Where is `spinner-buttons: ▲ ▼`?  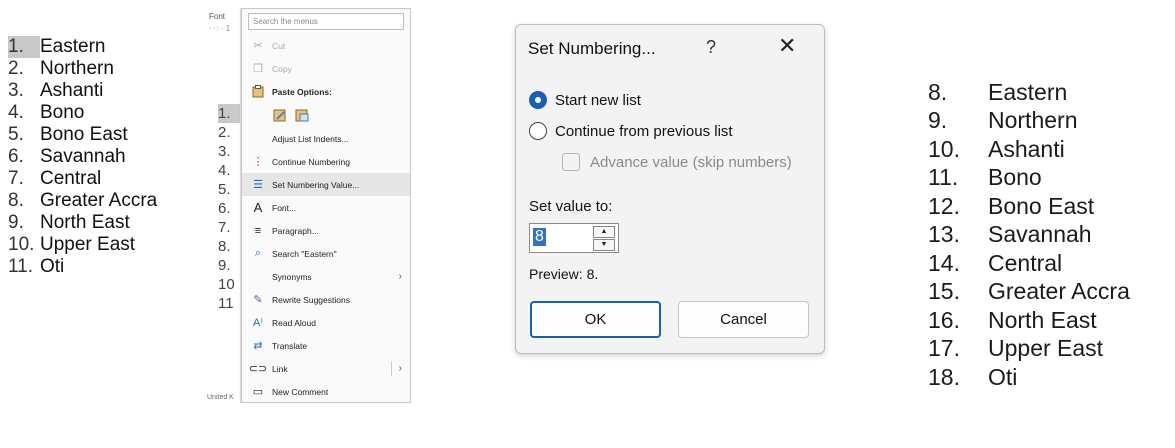
spinner-buttons: ▲ ▼ is located at coordinates (604, 238).